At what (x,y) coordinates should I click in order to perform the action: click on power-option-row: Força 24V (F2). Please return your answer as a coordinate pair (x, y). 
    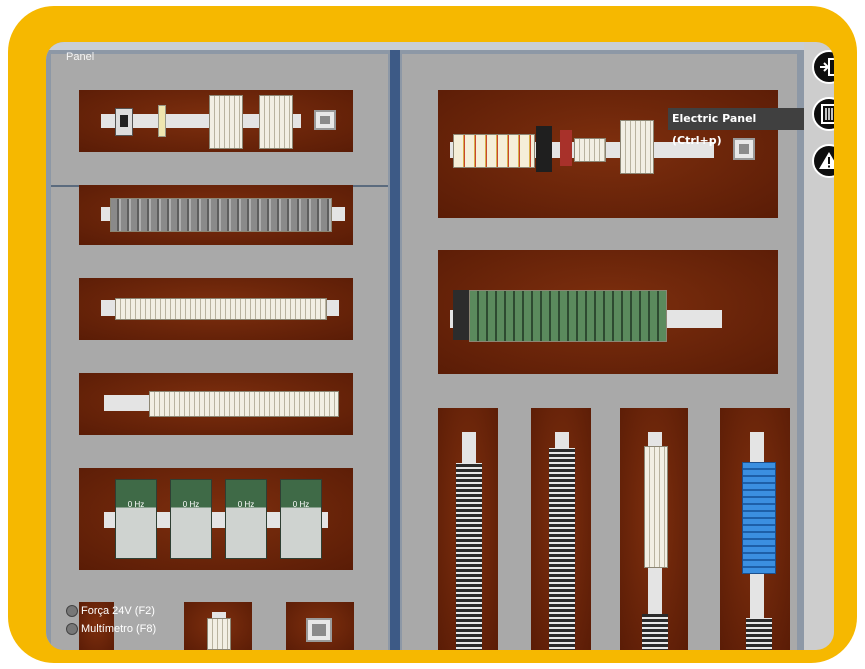
    Looking at the image, I should click on (110, 611).